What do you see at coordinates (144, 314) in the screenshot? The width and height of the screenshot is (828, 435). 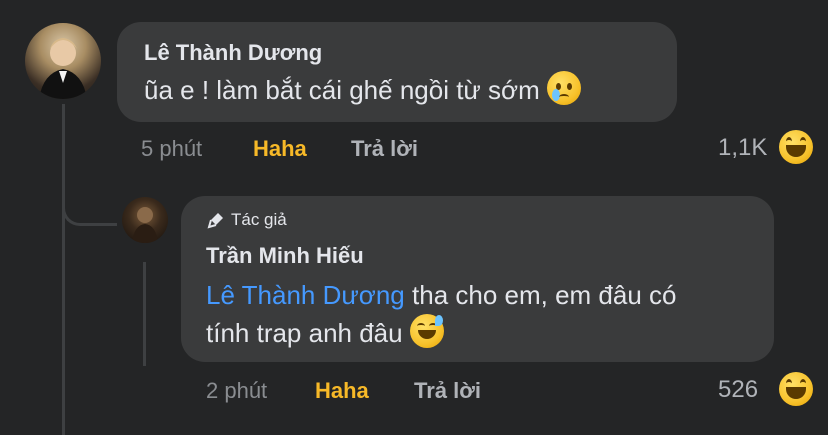 I see `thread-line-reply` at bounding box center [144, 314].